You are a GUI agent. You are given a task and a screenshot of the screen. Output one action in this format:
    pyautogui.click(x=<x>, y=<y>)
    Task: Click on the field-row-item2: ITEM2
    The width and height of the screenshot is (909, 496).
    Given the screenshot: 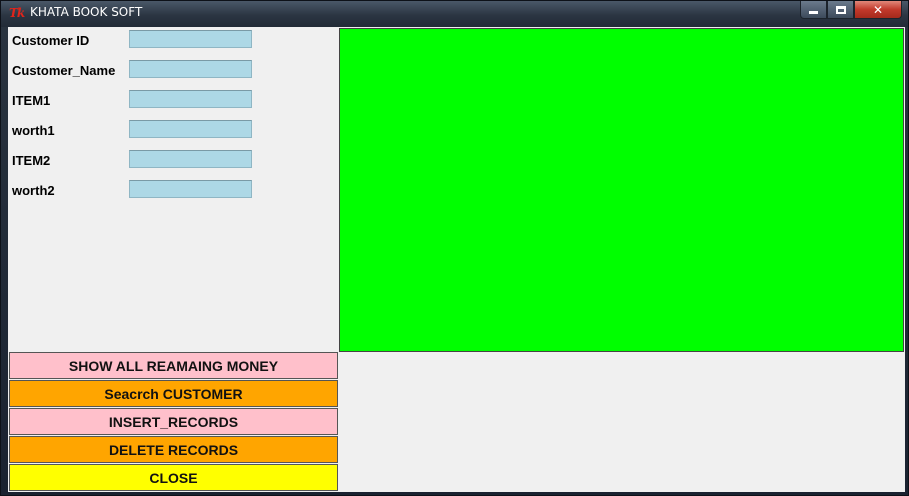 What is the action you would take?
    pyautogui.click(x=173, y=159)
    